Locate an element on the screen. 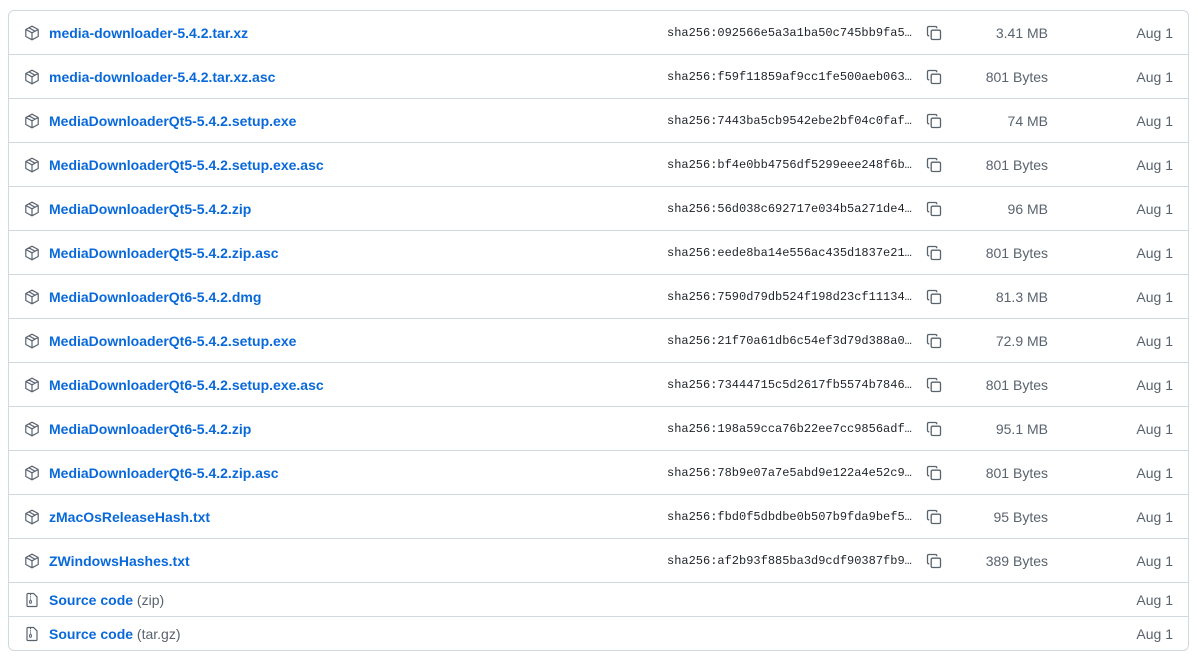  asset-hash: sha256:56d038c692717e034b5a271de4aa is located at coordinates (790, 208).